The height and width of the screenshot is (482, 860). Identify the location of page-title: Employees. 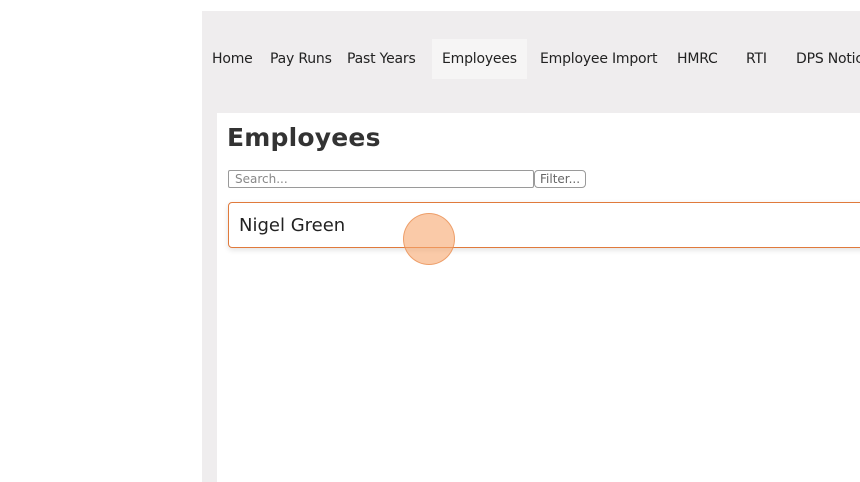
(304, 137).